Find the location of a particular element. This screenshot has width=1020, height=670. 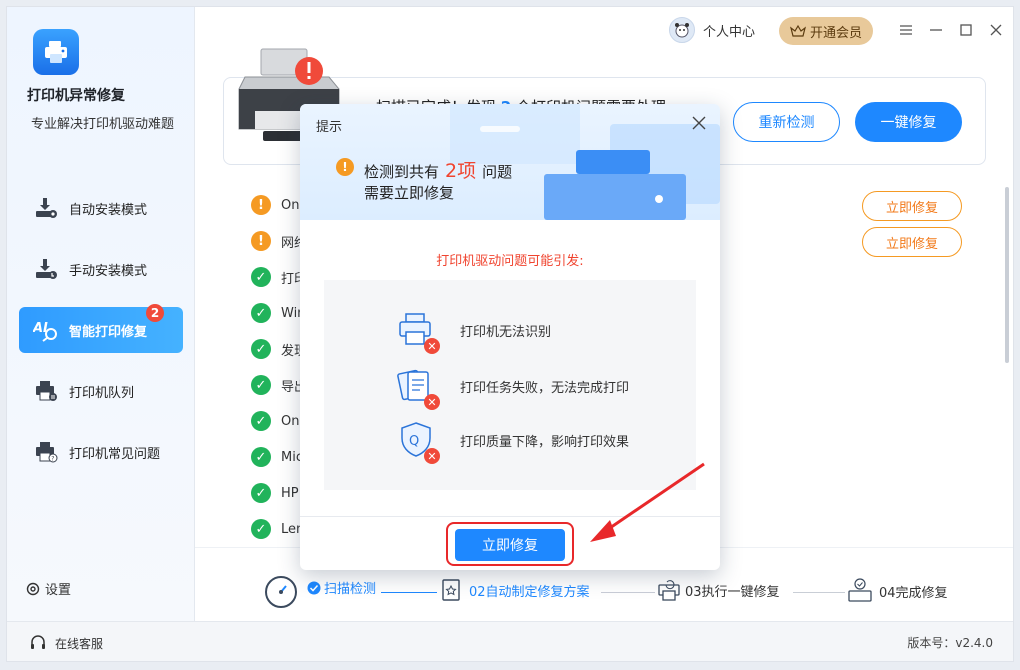

sidebar-item-label: 打印机队列 is located at coordinates (102, 393).